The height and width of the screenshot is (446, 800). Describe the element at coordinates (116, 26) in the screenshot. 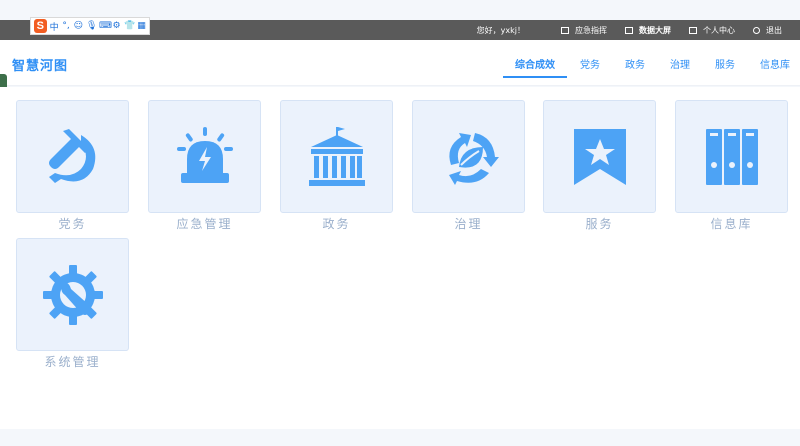

I see `ime-settings-icon: ⚙` at that location.